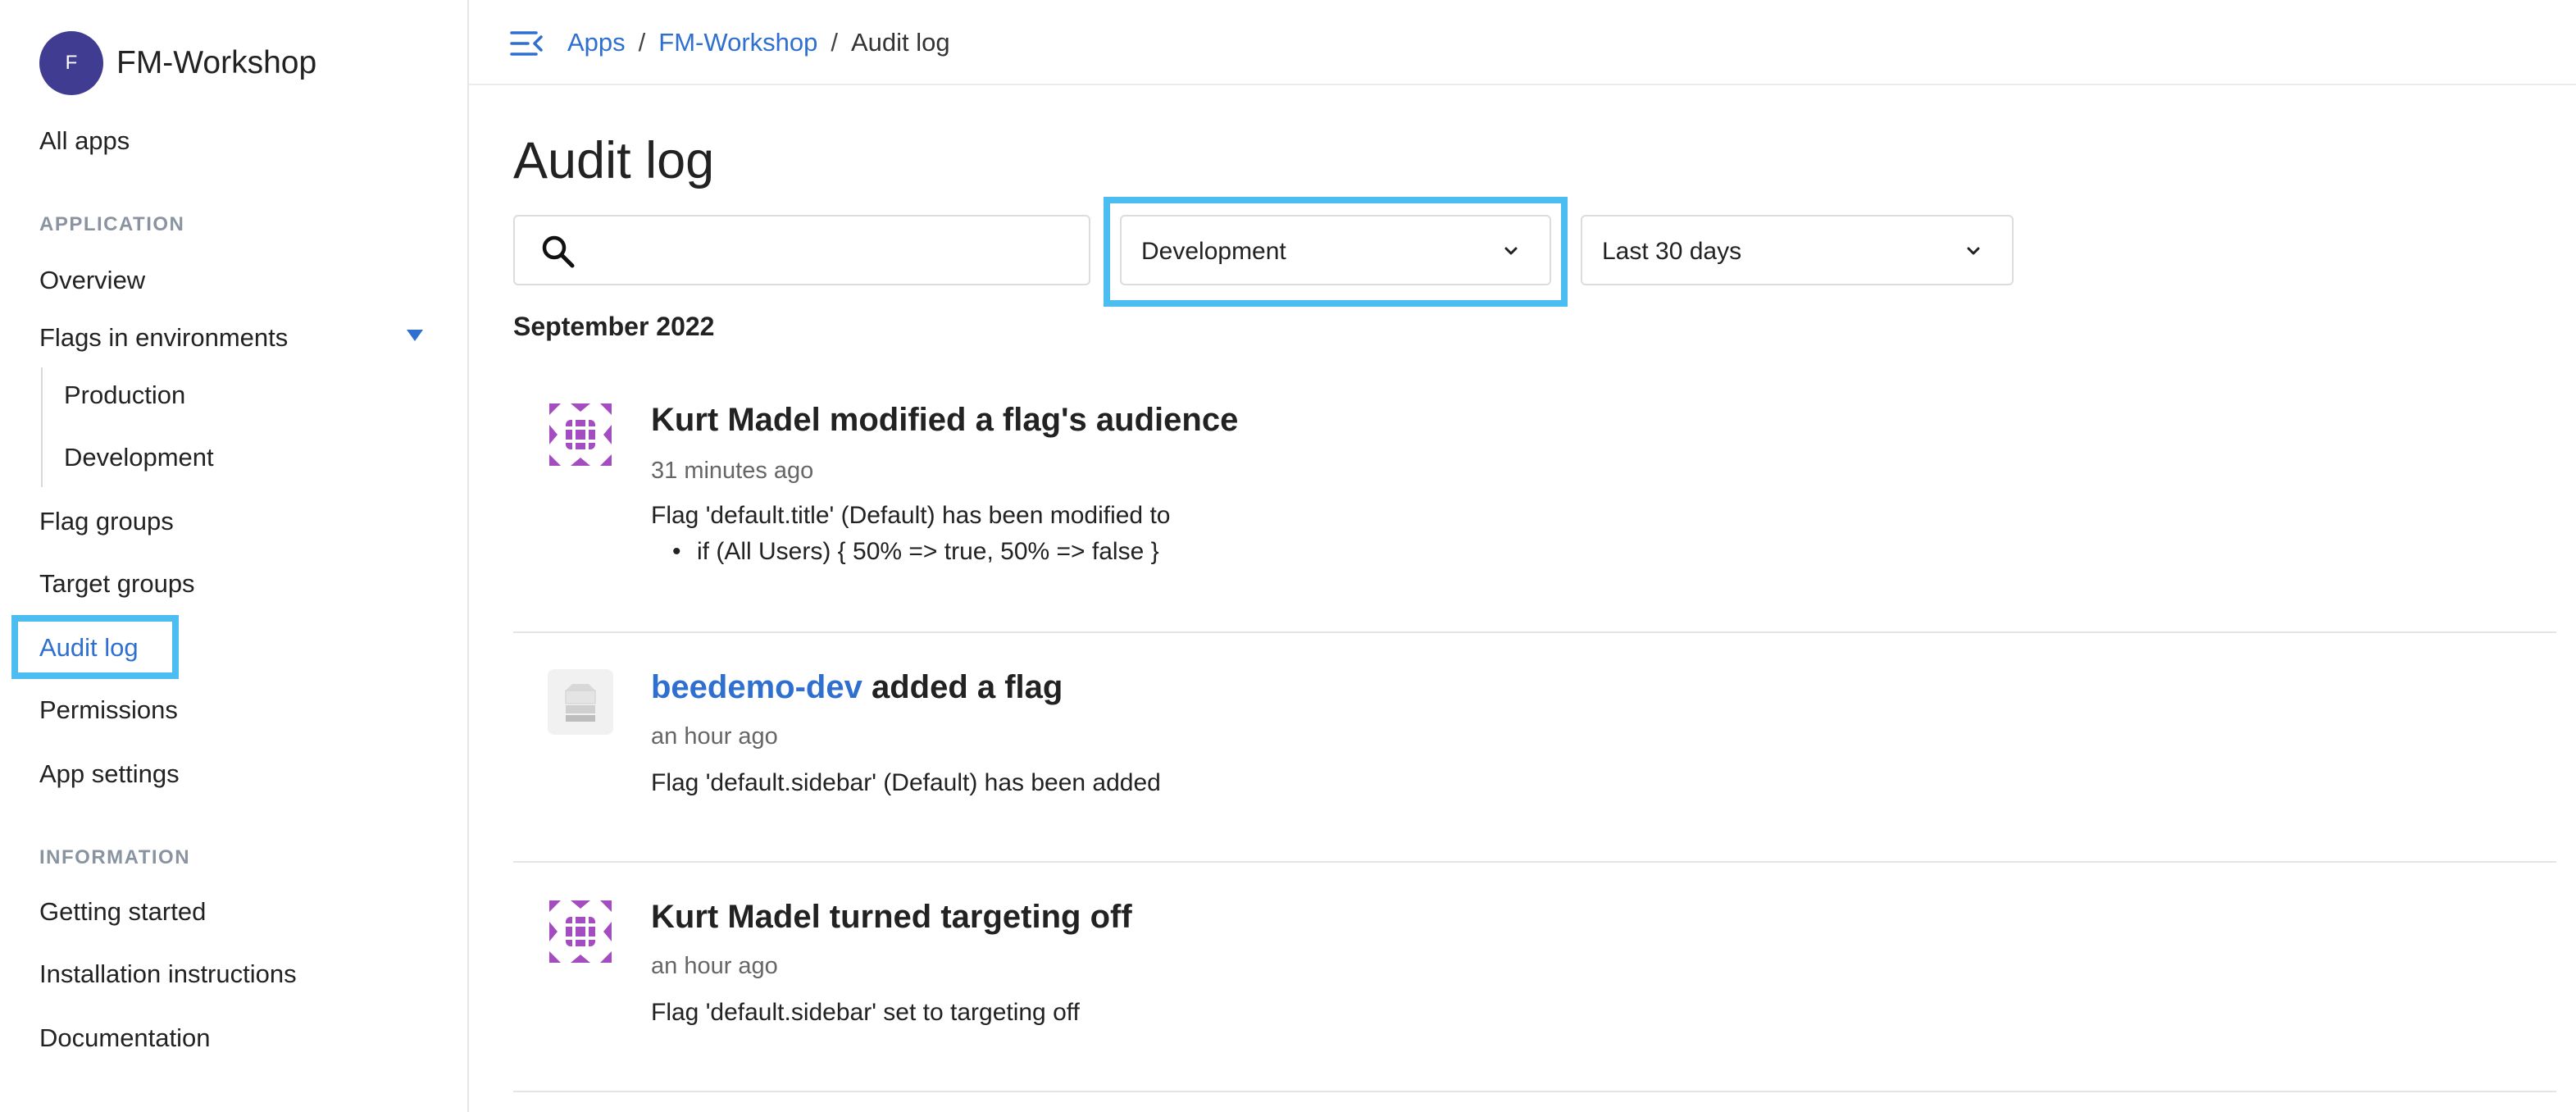 This screenshot has height=1112, width=2576. What do you see at coordinates (122, 912) in the screenshot?
I see `sidebar-item-getting-started: Getting started` at bounding box center [122, 912].